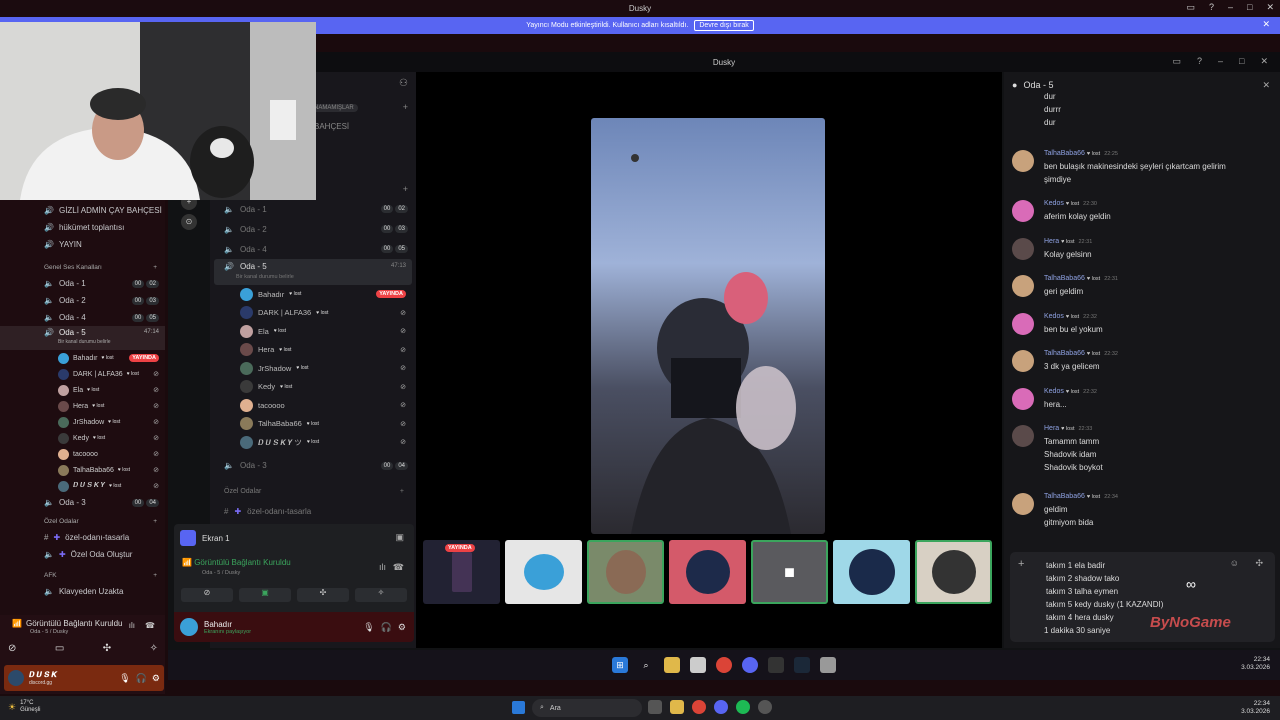 This screenshot has height=720, width=1280. What do you see at coordinates (12, 707) in the screenshot?
I see `weather-icon: ☀` at bounding box center [12, 707].